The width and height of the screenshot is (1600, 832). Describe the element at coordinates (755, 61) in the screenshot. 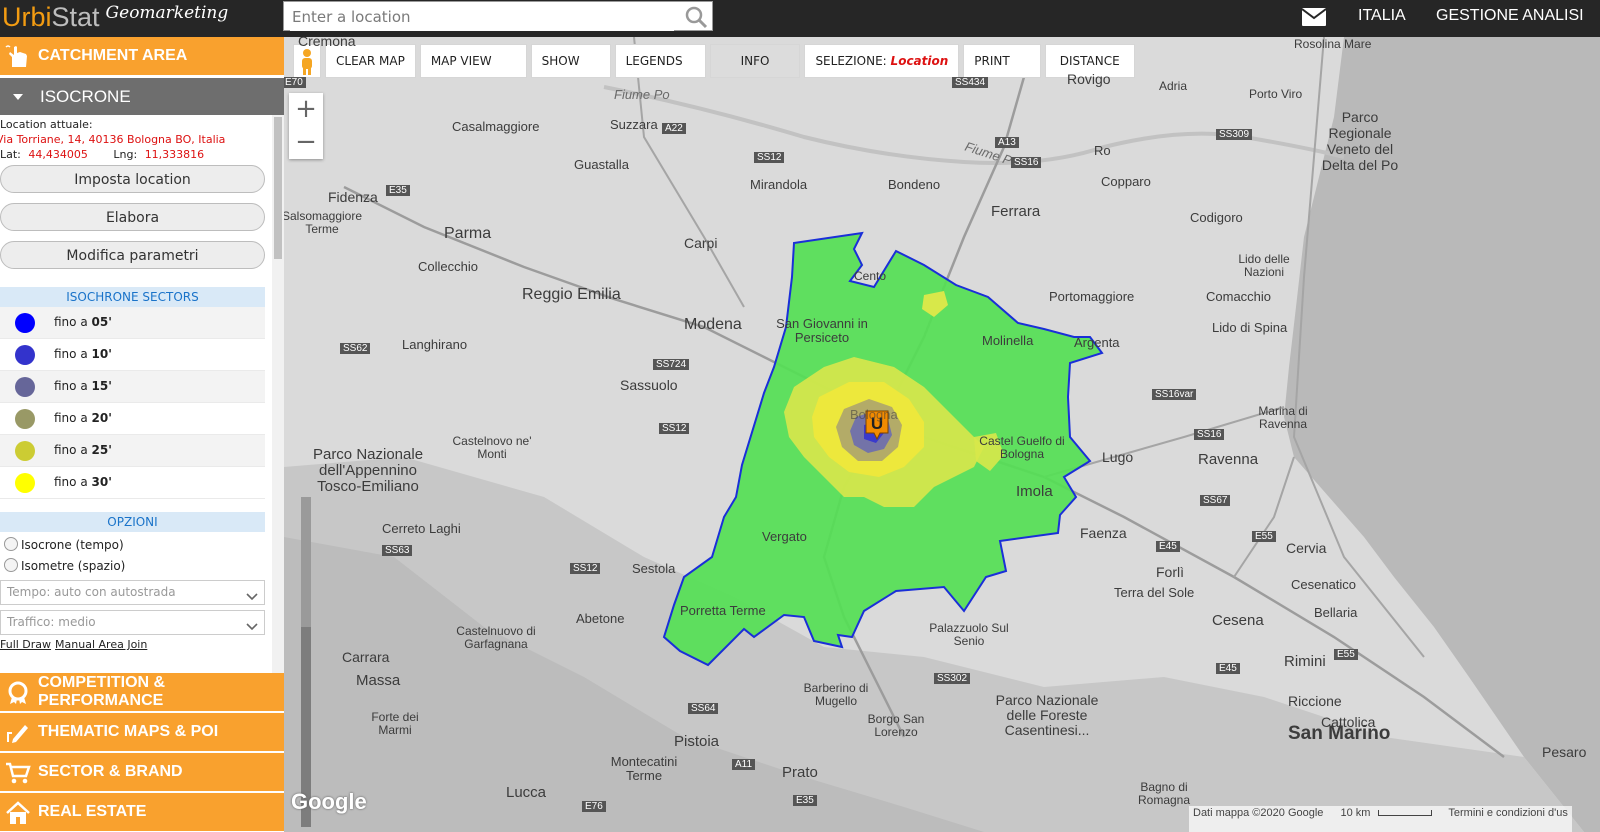

I see `info-button: INFO` at that location.